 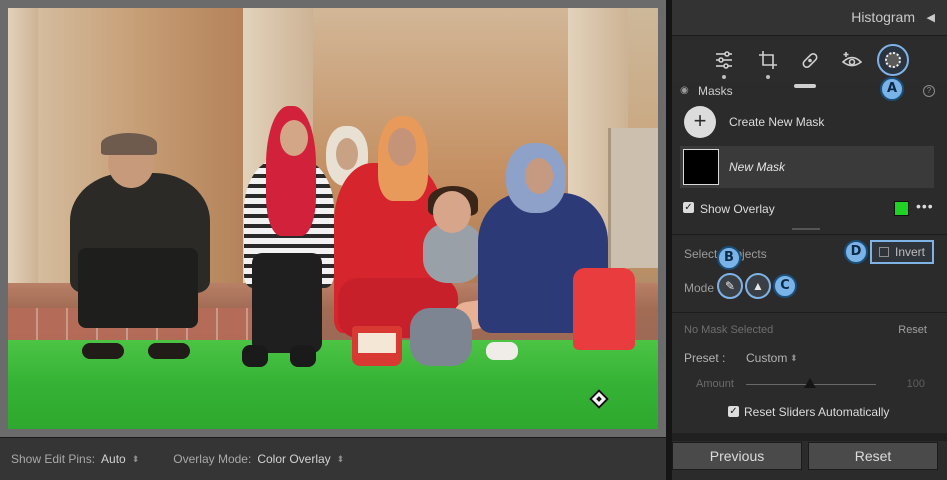 What do you see at coordinates (715, 384) in the screenshot?
I see `amount-label: Amount` at bounding box center [715, 384].